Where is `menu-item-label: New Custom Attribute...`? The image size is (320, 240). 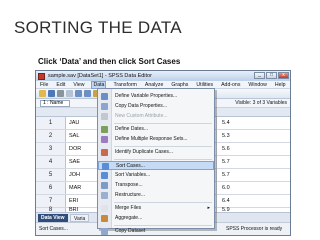 menu-item-label: New Custom Attribute... is located at coordinates (141, 116).